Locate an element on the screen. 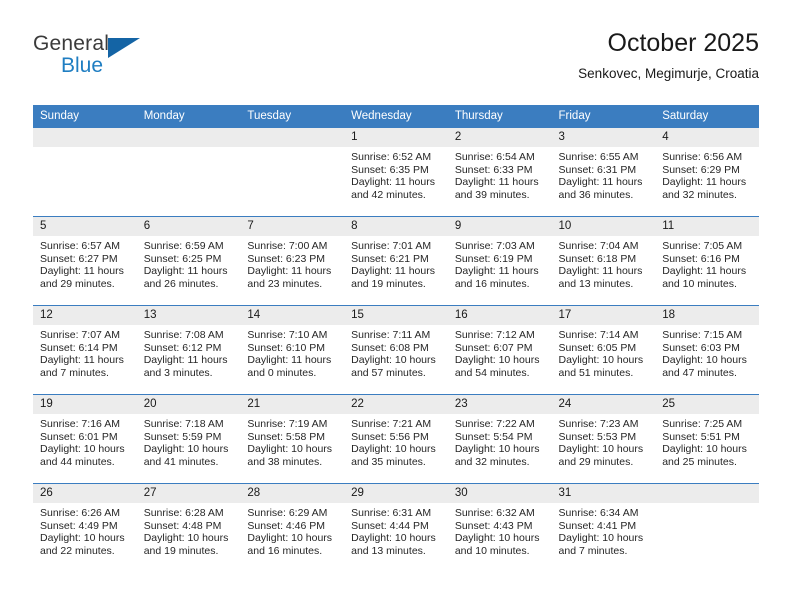  logo-text-blue: Blue is located at coordinates (82, 65).